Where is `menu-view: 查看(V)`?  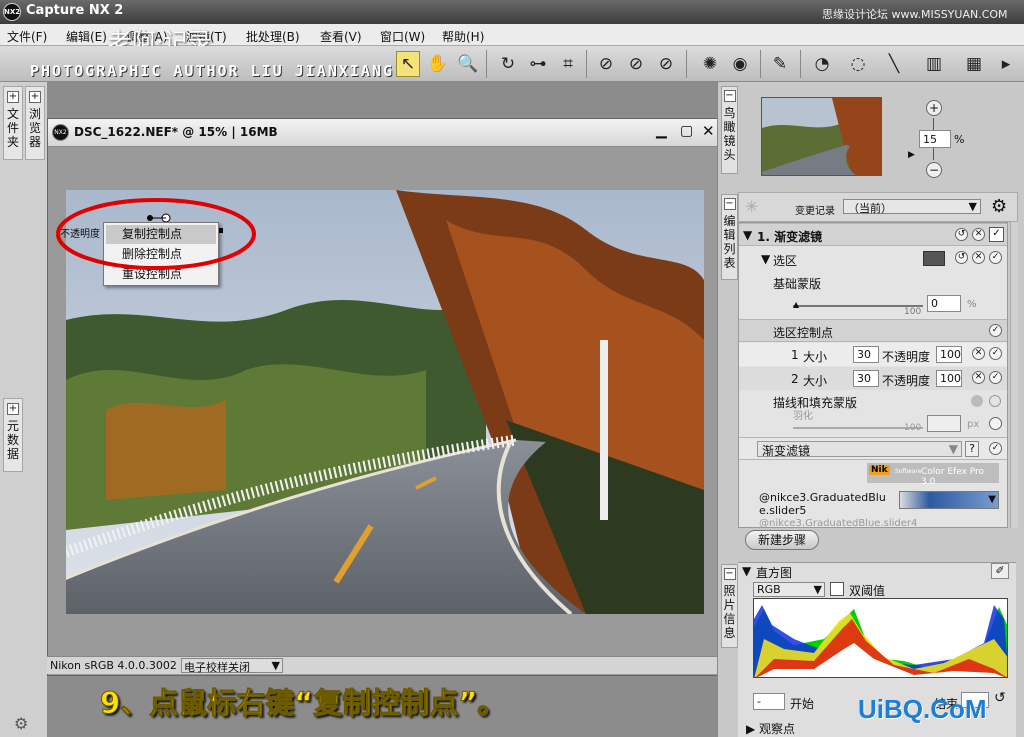 menu-view: 查看(V) is located at coordinates (341, 36).